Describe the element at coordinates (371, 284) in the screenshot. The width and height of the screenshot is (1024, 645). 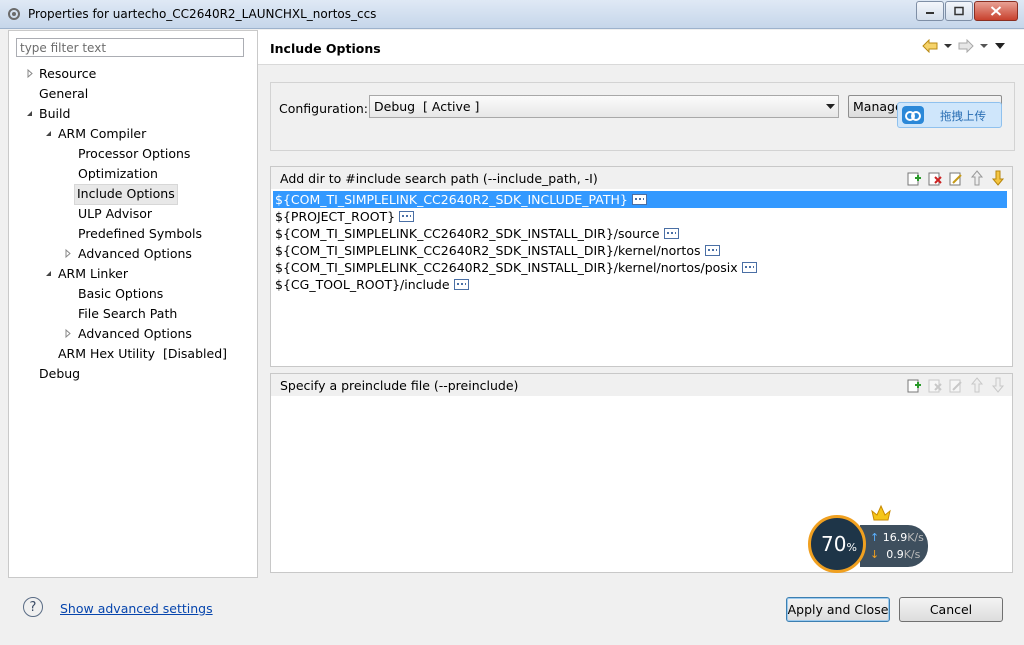
I see `include-path-row: ${CG_TOOL_ROOT}/include` at that location.